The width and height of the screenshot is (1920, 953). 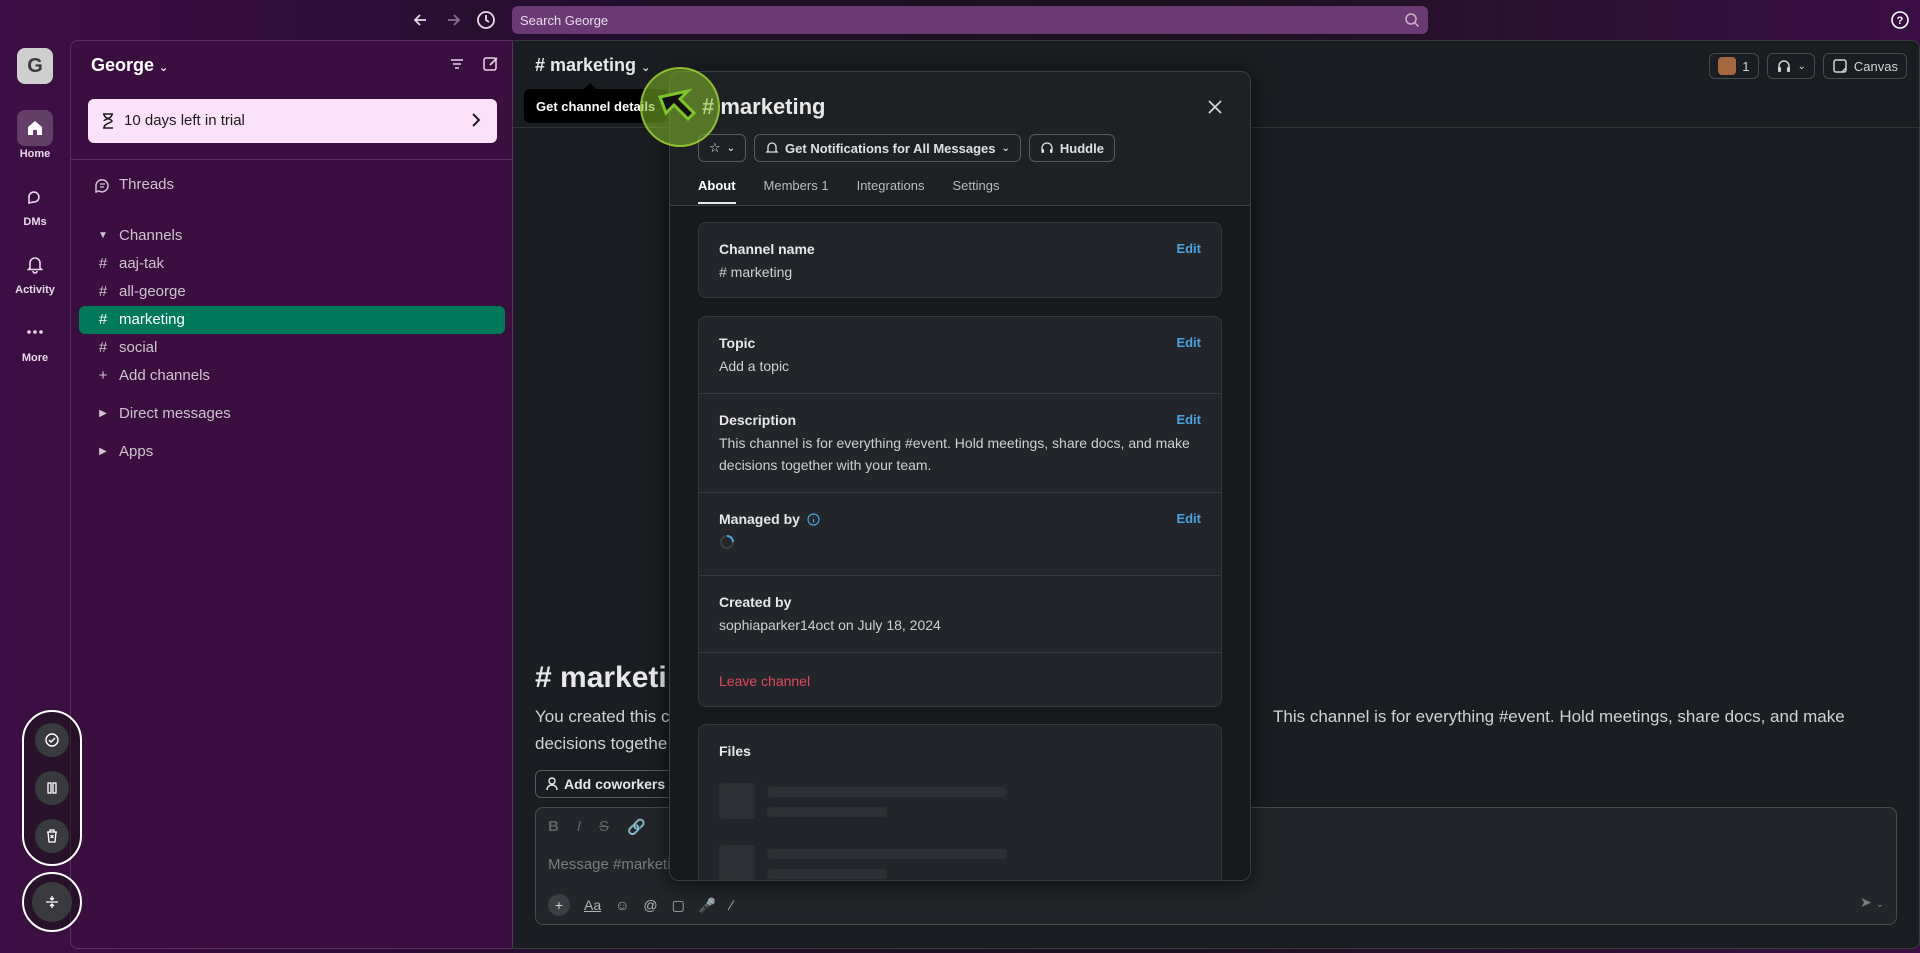 What do you see at coordinates (486, 20) in the screenshot?
I see `history-clock-icon` at bounding box center [486, 20].